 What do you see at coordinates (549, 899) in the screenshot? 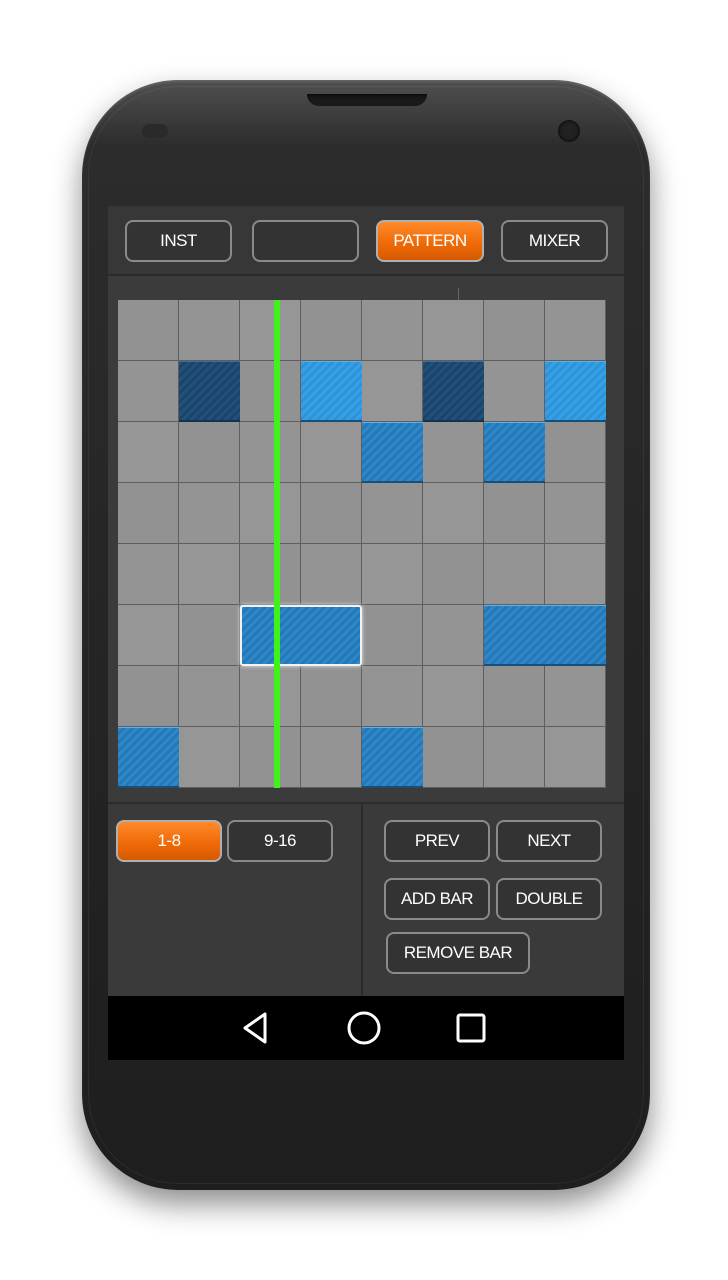
I see `double-button: DOUBLE` at bounding box center [549, 899].